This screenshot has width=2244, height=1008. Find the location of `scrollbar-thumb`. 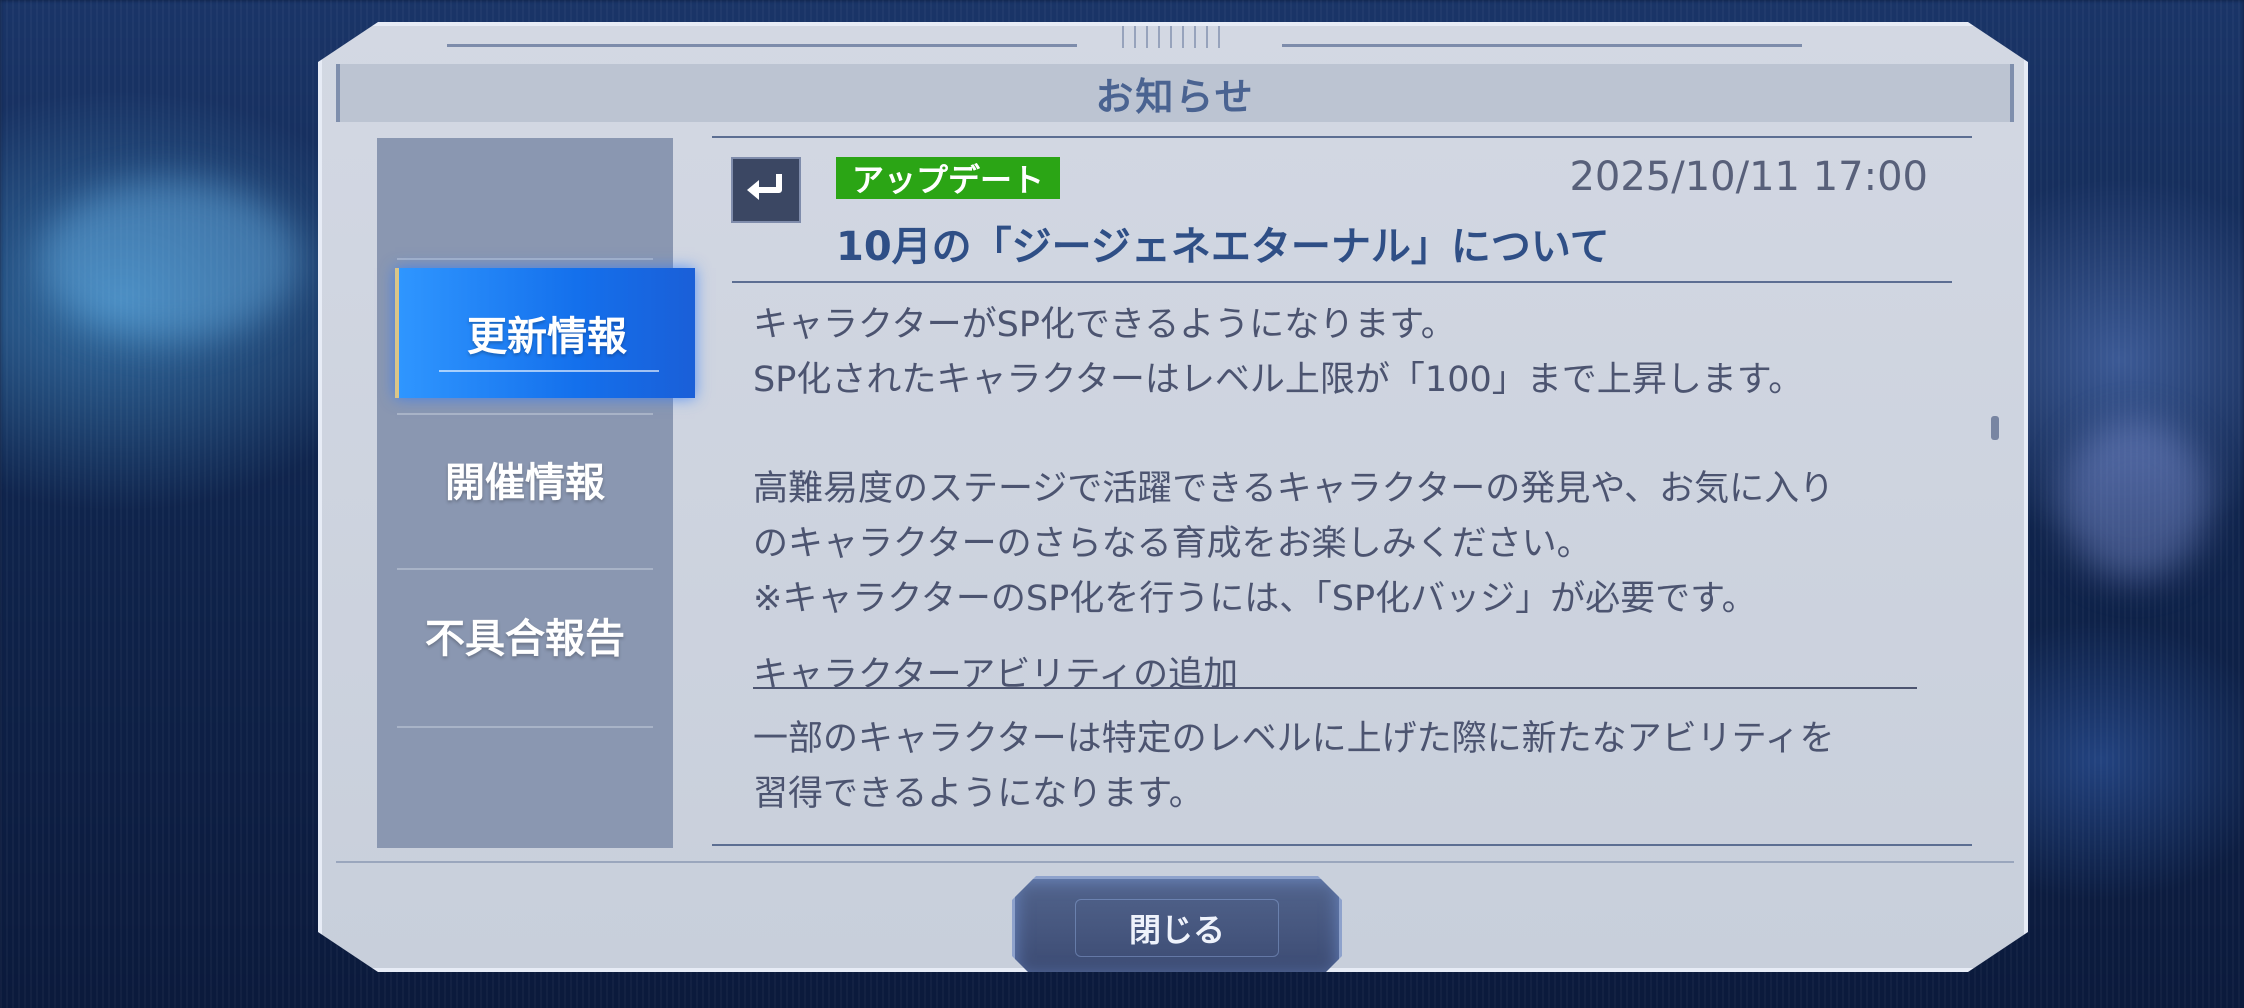

scrollbar-thumb is located at coordinates (1995, 428).